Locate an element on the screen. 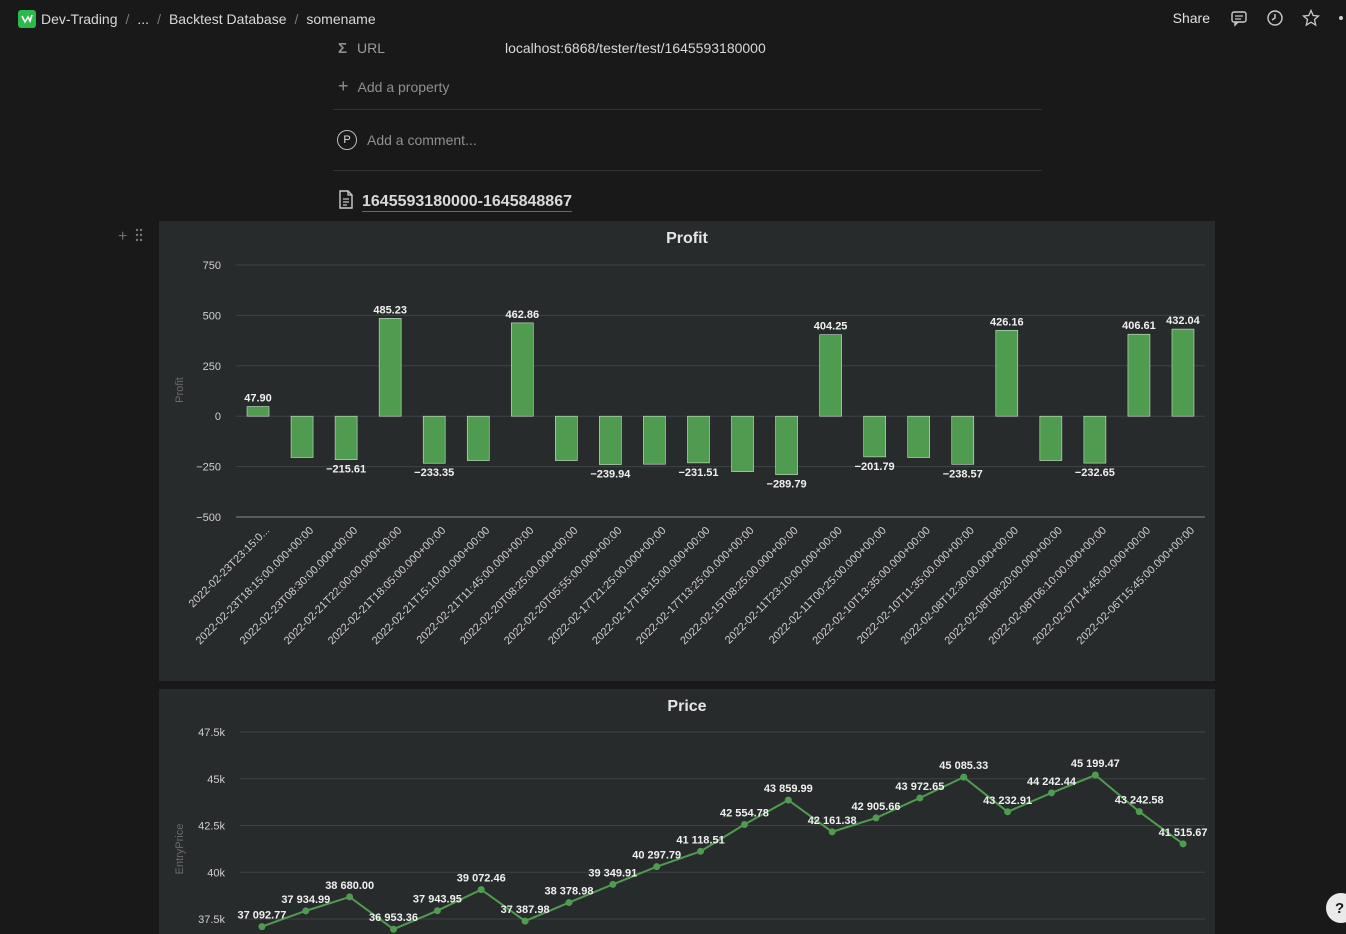 The width and height of the screenshot is (1346, 934). property-url-value: localhost:6868/tester/test/1645593180000 is located at coordinates (635, 48).